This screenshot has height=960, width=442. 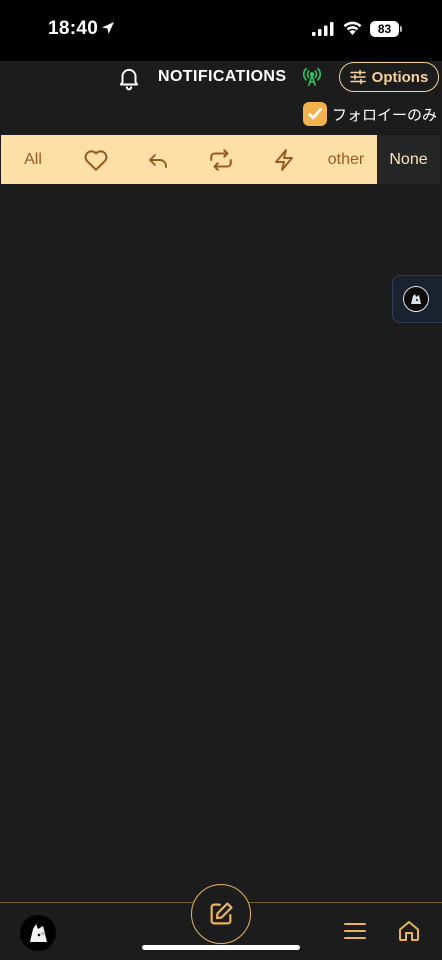 I want to click on filter-none-label: None, so click(x=408, y=159).